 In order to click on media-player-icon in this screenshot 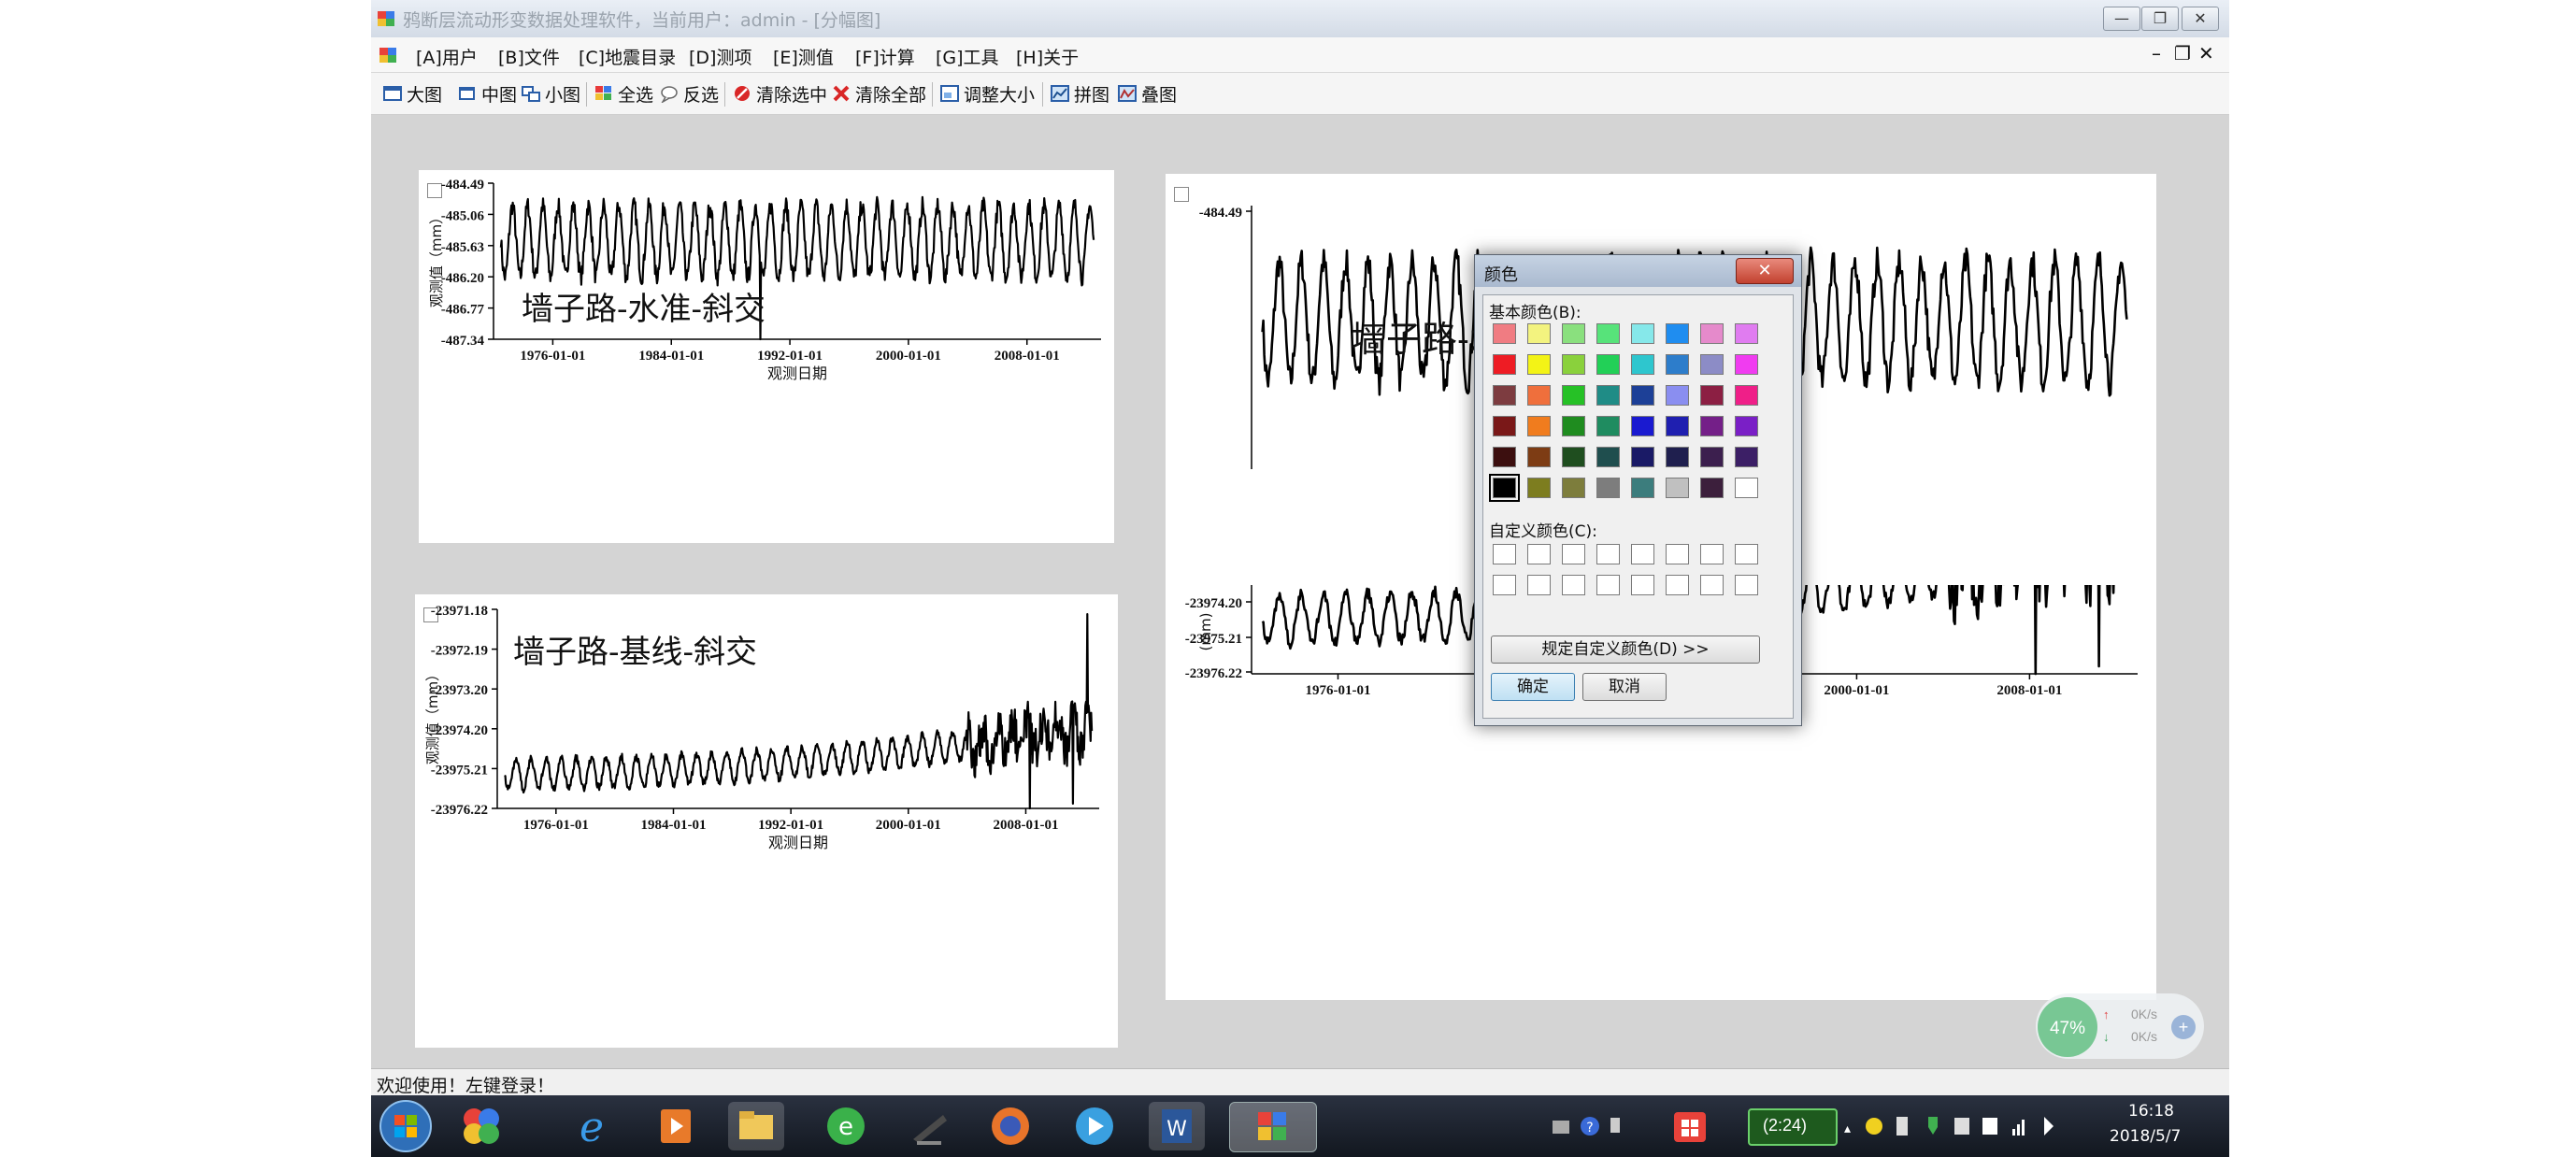, I will do `click(676, 1126)`.